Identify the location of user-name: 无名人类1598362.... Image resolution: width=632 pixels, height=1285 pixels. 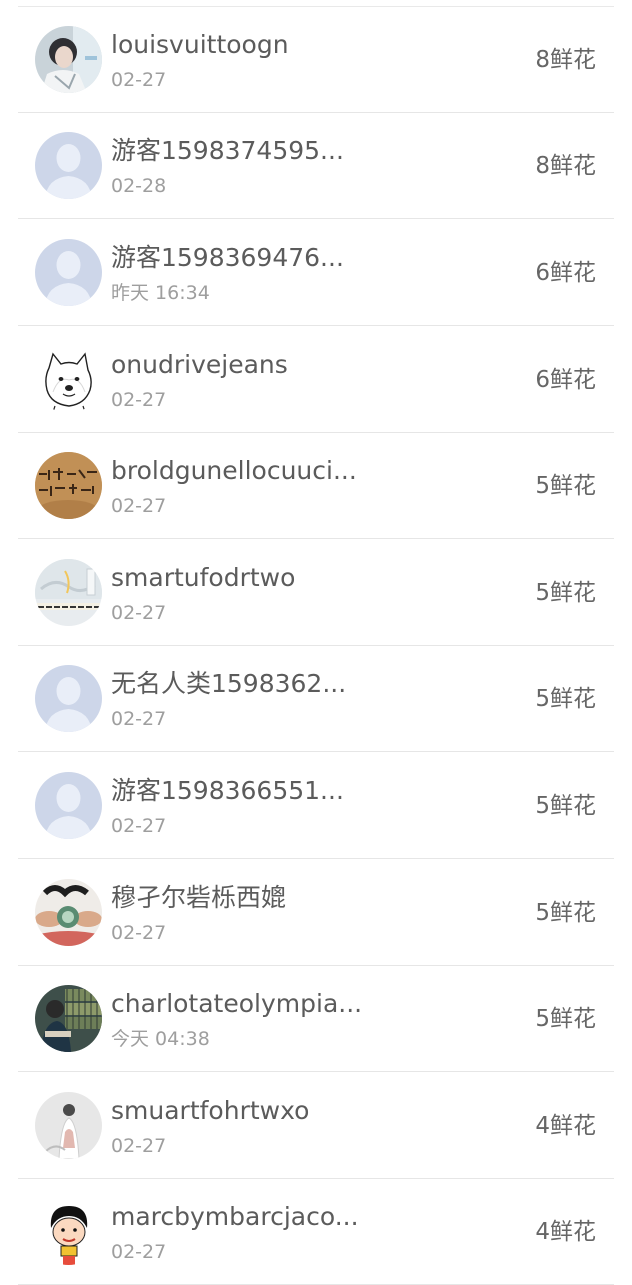
(229, 683).